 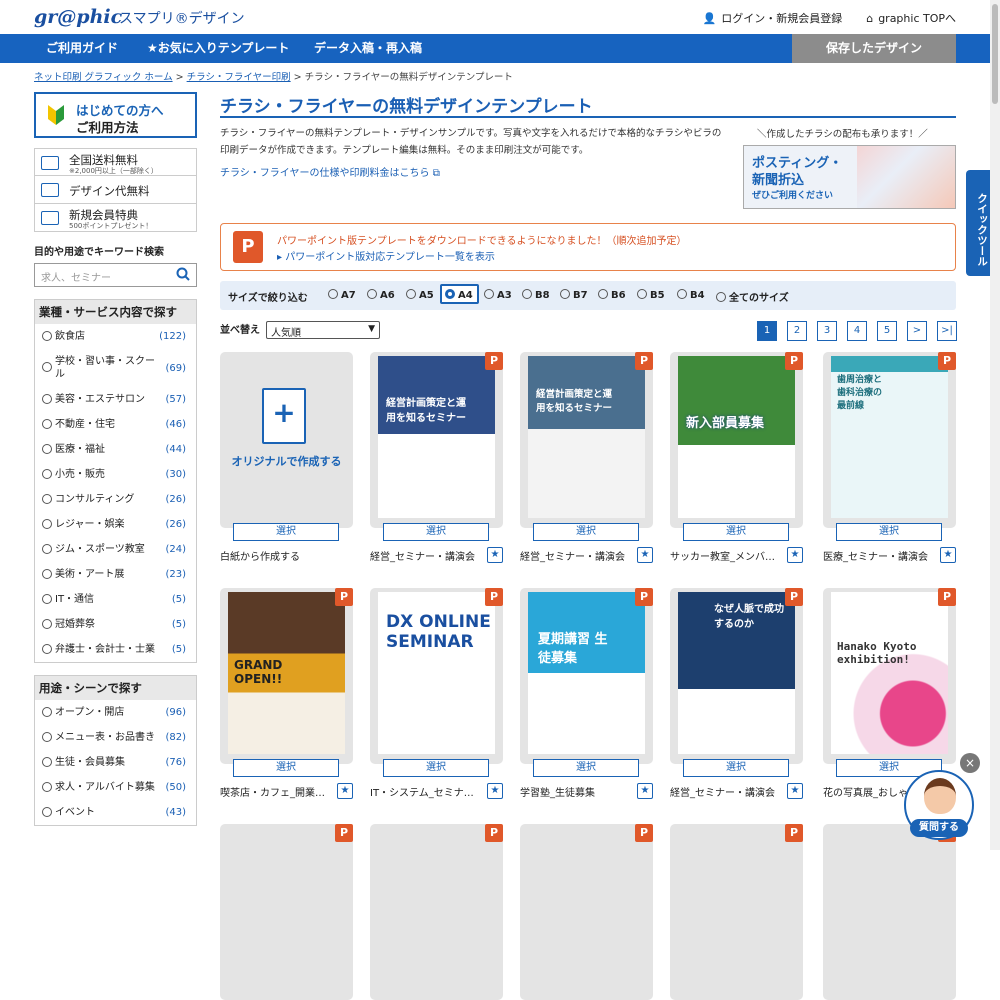 What do you see at coordinates (342, 295) in the screenshot?
I see `size-option-a7: A7` at bounding box center [342, 295].